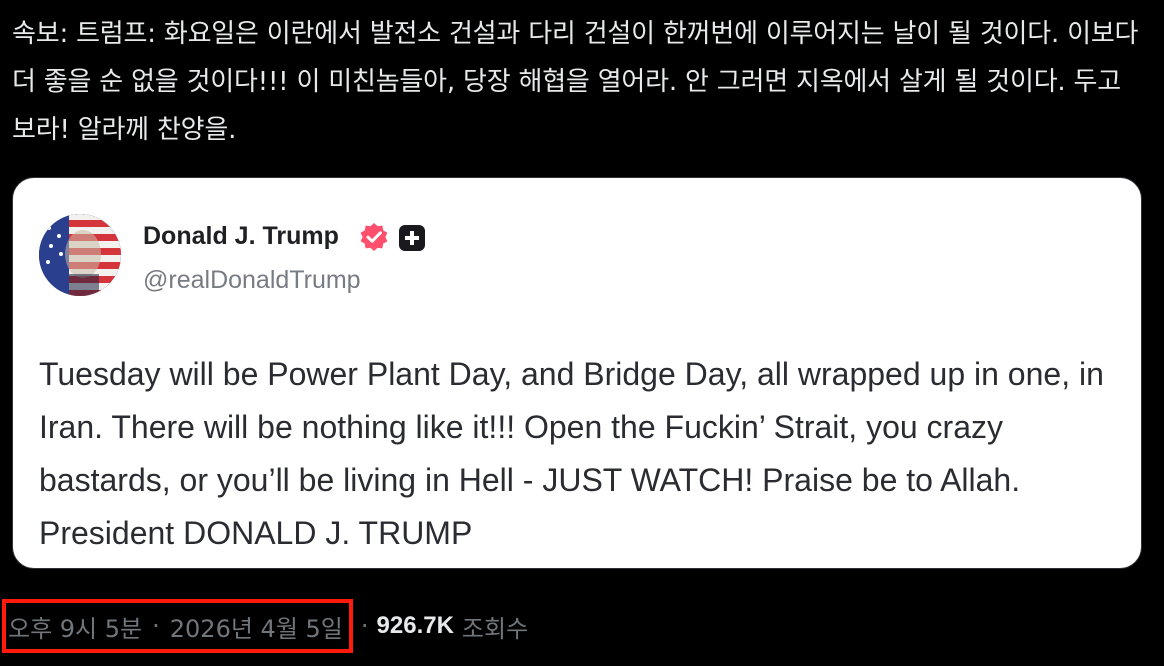 Image resolution: width=1164 pixels, height=666 pixels. What do you see at coordinates (415, 626) in the screenshot?
I see `views-count: 926.7K` at bounding box center [415, 626].